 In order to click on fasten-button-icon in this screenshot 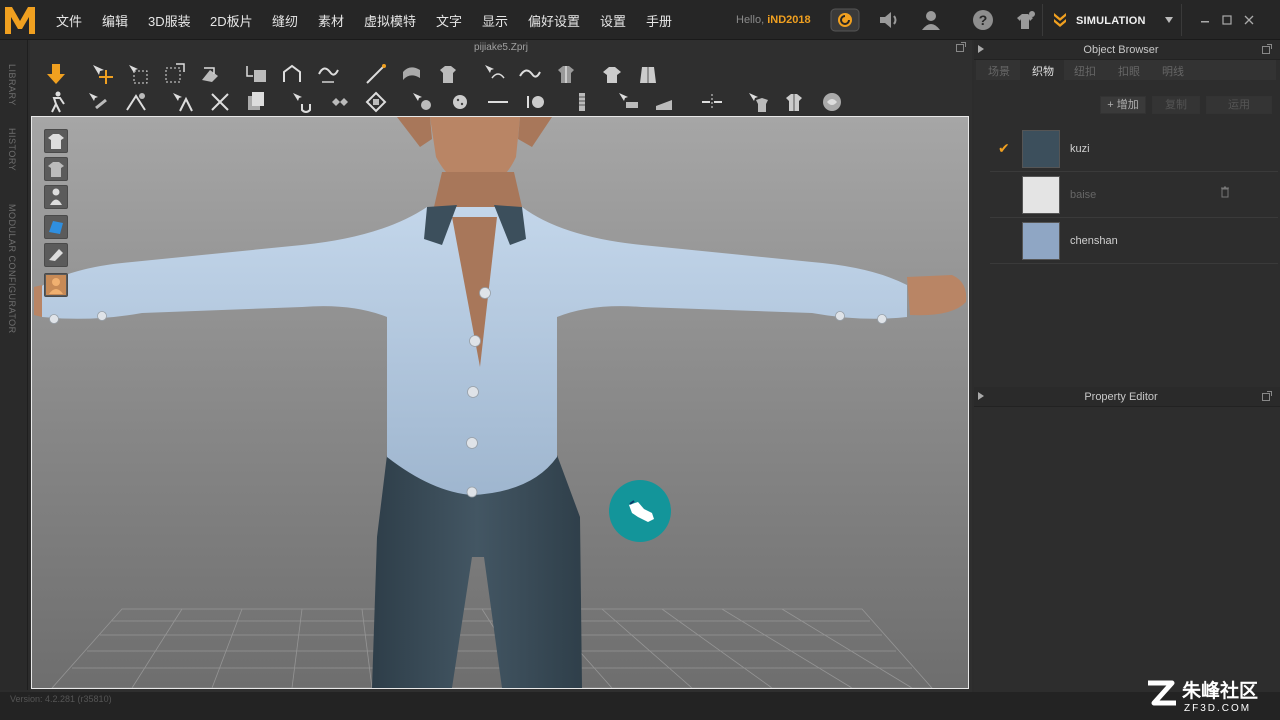, I will do `click(536, 102)`.